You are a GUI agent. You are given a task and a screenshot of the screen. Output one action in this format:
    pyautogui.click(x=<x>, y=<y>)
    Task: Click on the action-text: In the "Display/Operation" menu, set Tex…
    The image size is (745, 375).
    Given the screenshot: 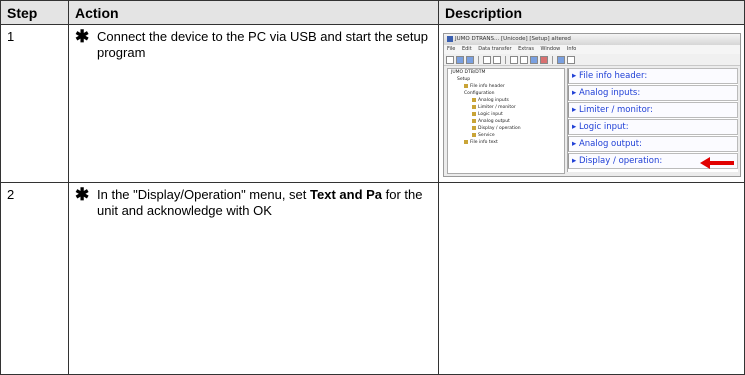 What is the action you would take?
    pyautogui.click(x=264, y=203)
    